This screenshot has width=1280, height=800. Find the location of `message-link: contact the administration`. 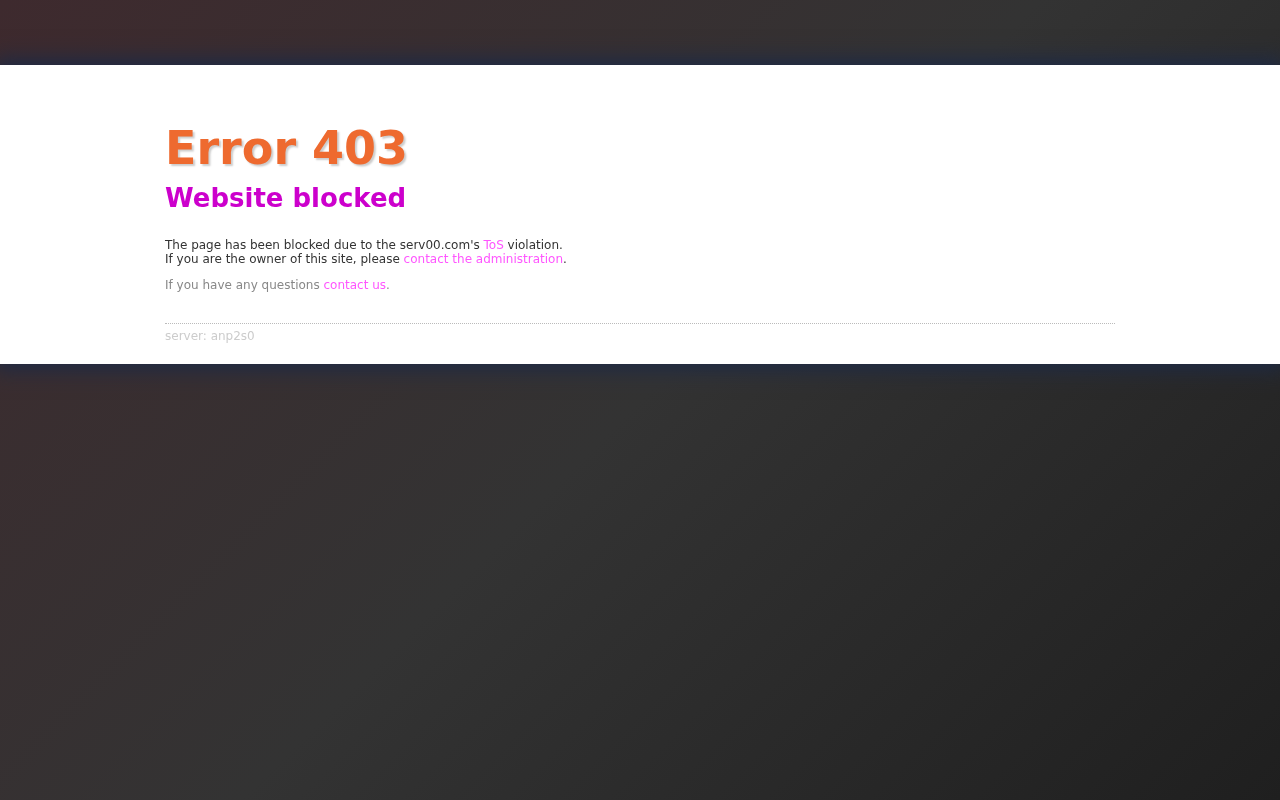

message-link: contact the administration is located at coordinates (483, 259).